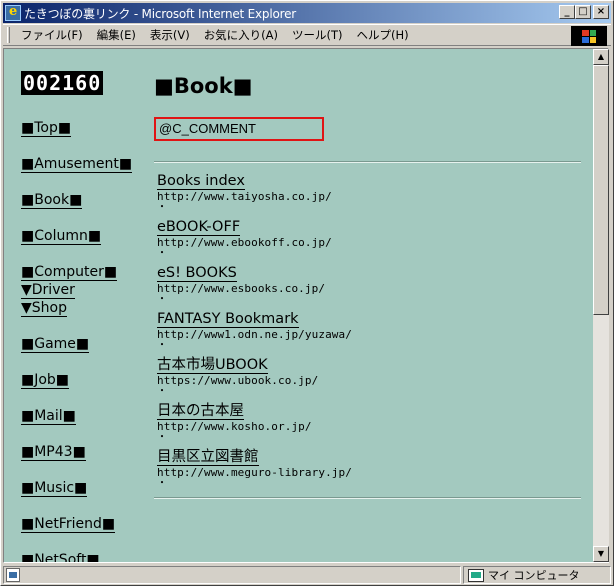 This screenshot has width=614, height=586. What do you see at coordinates (170, 35) in the screenshot?
I see `menu-view: 表示(V)` at bounding box center [170, 35].